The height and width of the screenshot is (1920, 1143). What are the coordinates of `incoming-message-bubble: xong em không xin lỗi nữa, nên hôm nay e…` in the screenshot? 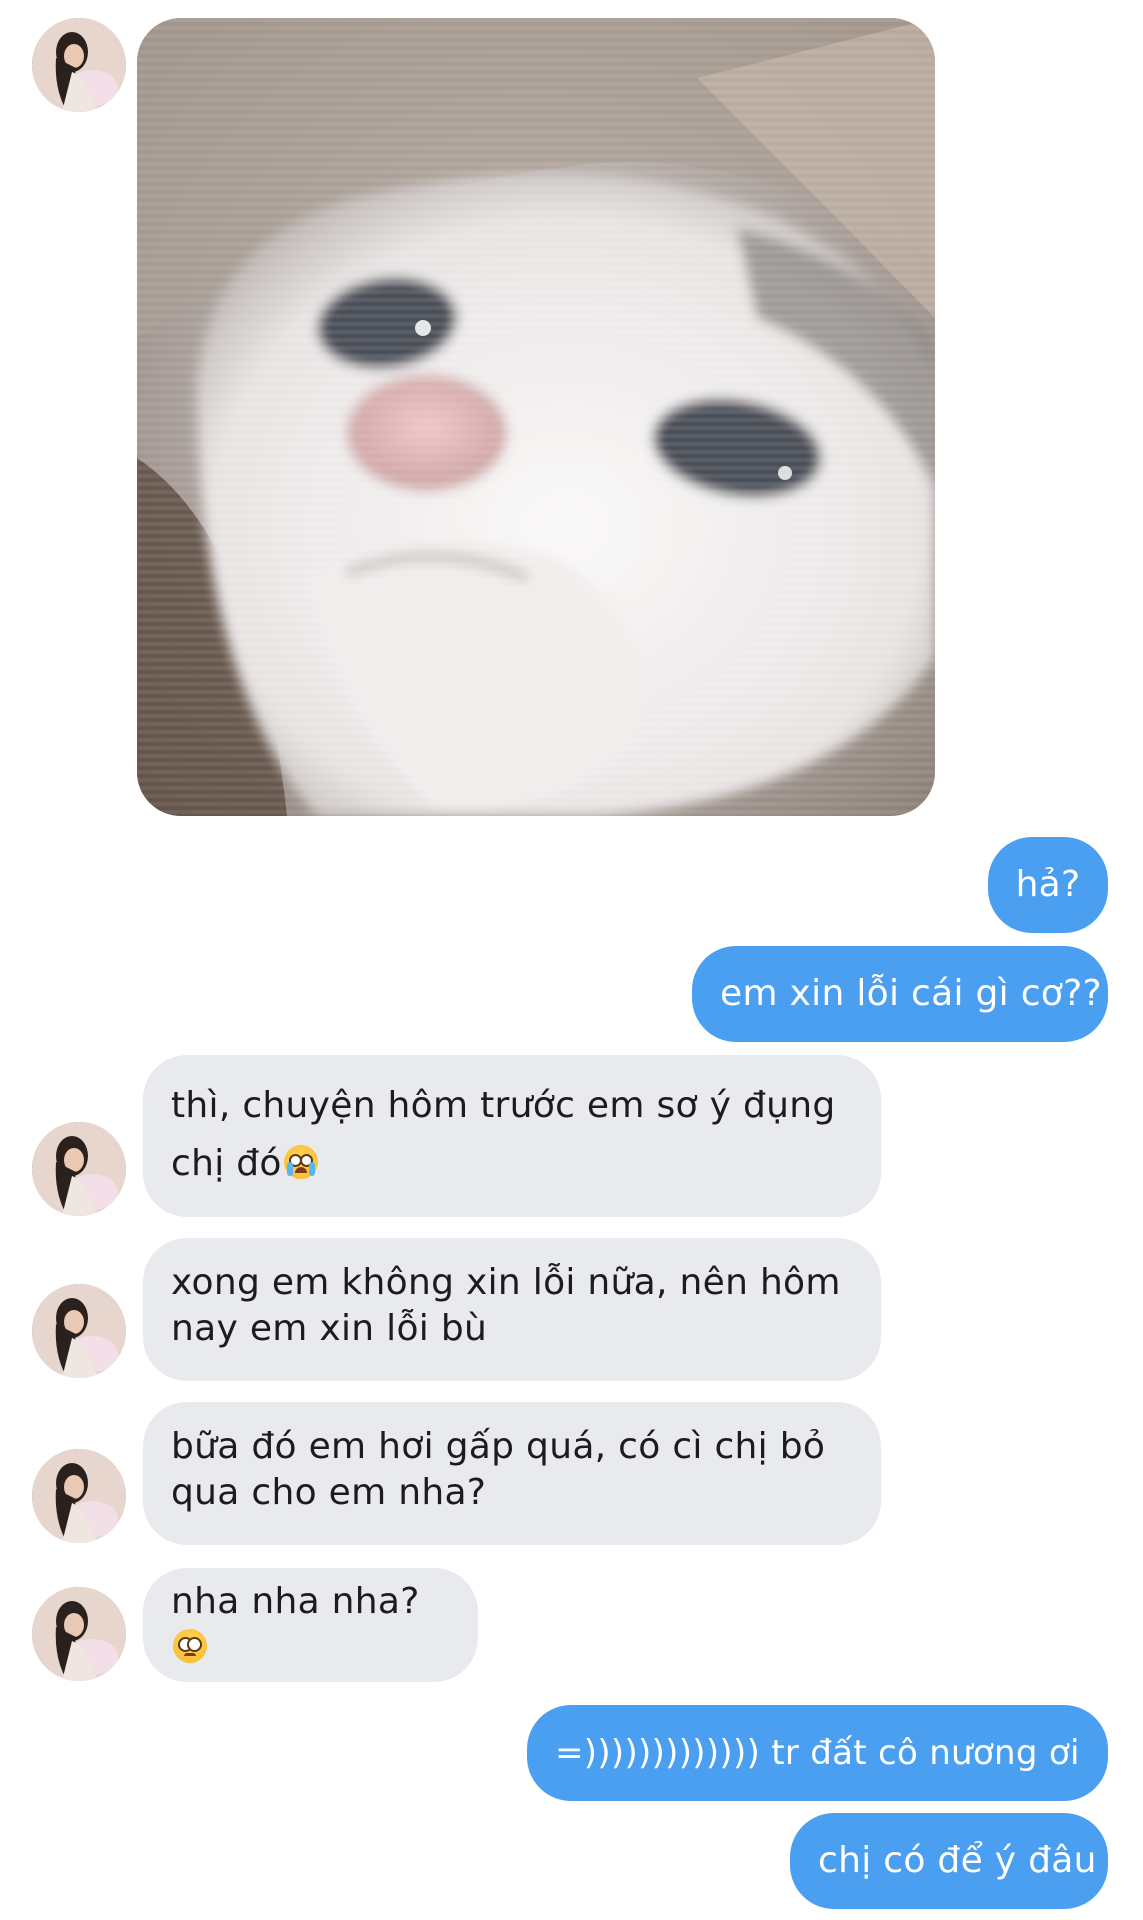 It's located at (512, 1309).